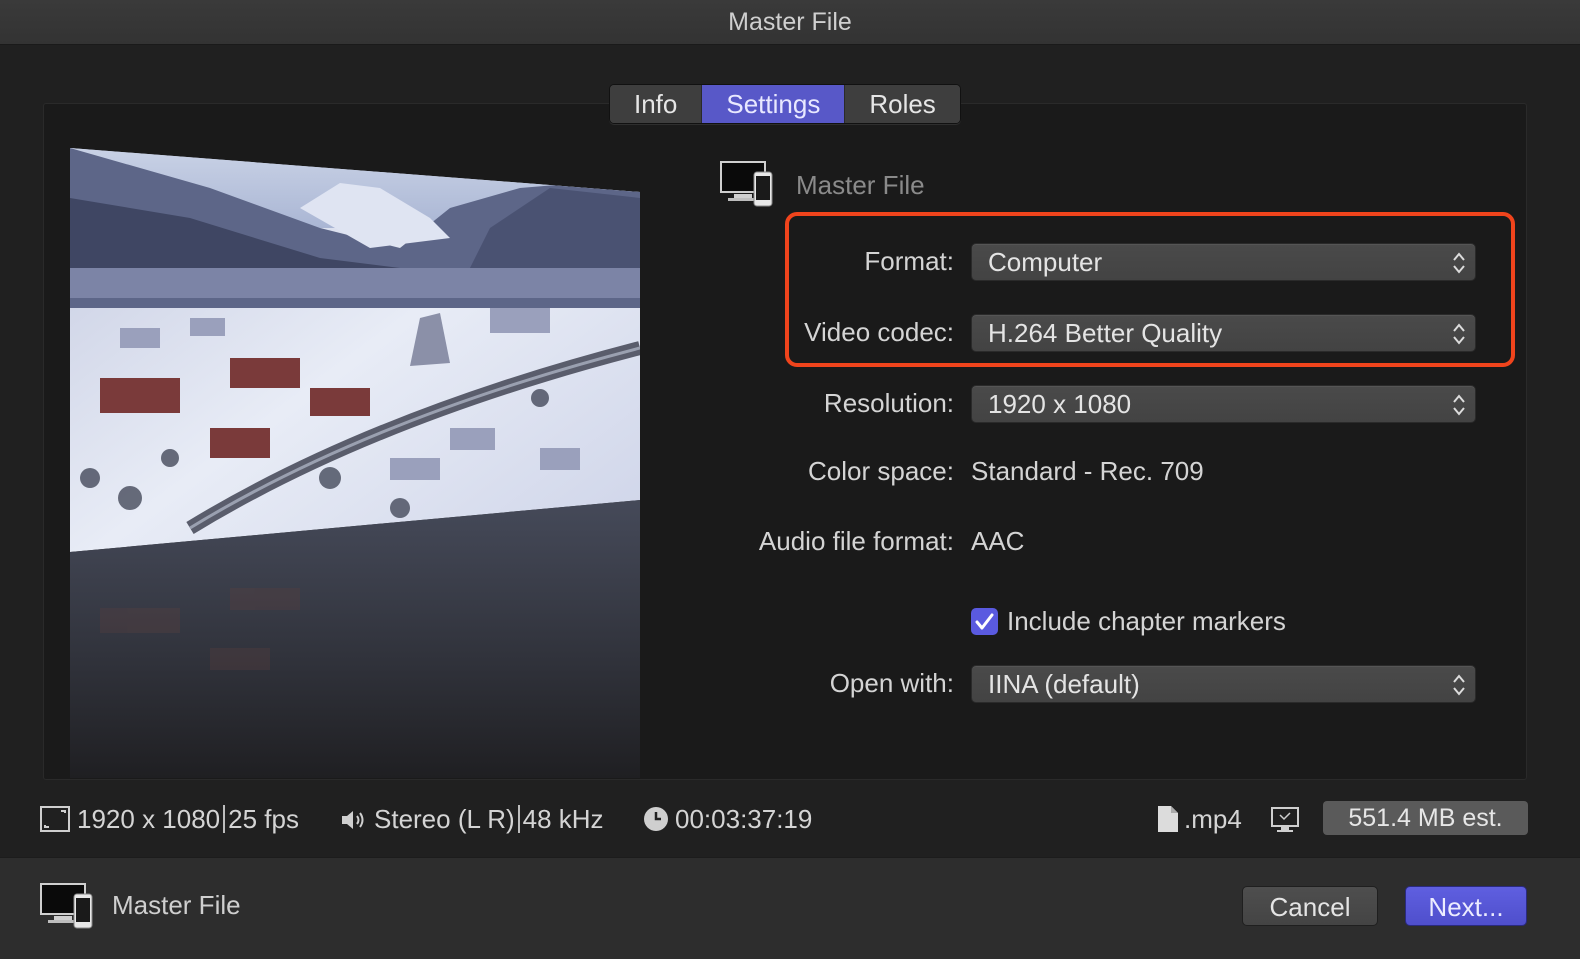 Image resolution: width=1580 pixels, height=959 pixels. Describe the element at coordinates (881, 471) in the screenshot. I see `color-space-label: Color space:` at that location.